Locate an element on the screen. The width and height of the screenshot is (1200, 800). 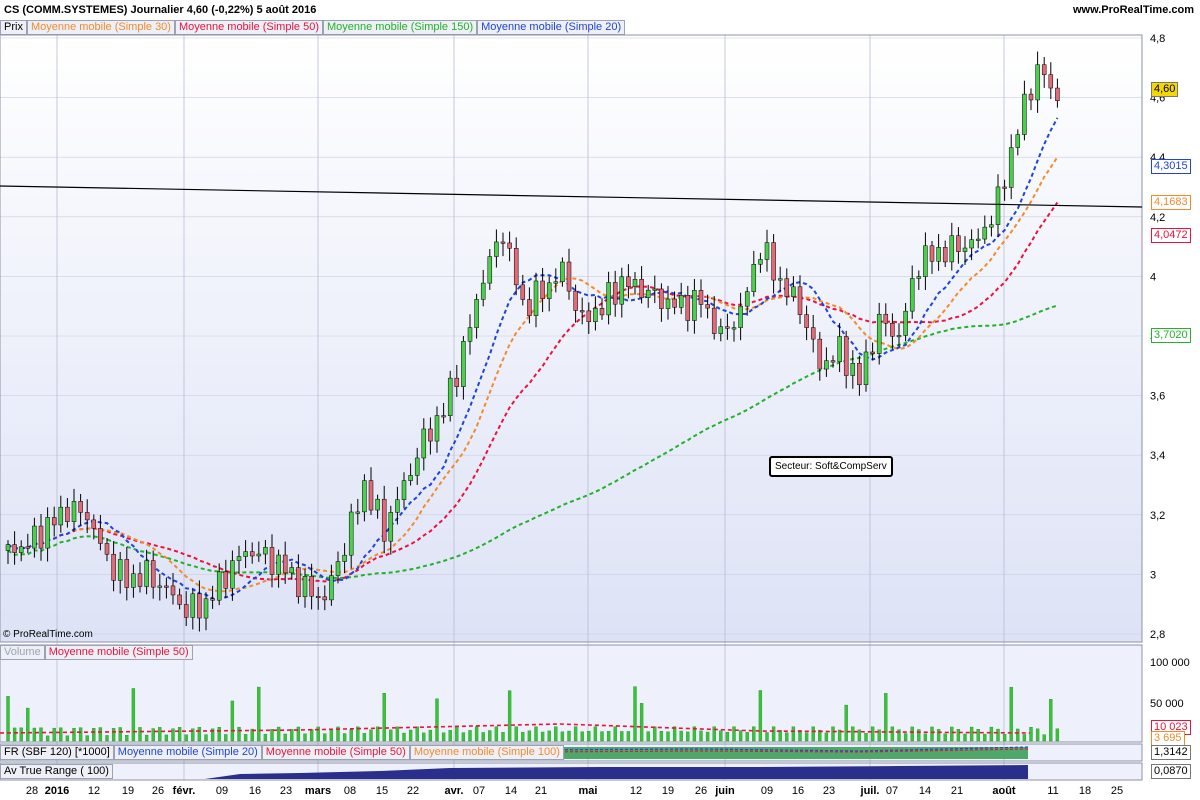
volume-legend: Volume Moyenne mobile (Simple 50) is located at coordinates (96, 652).